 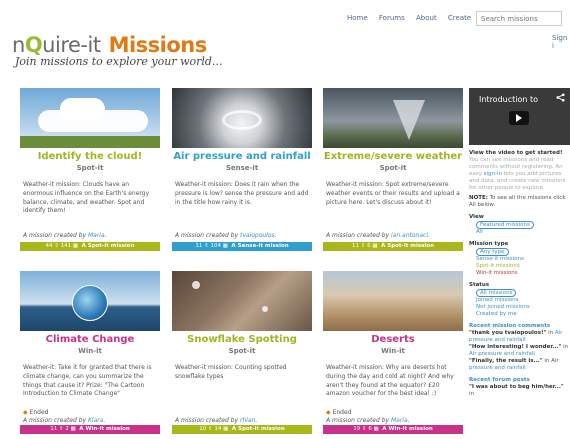 I want to click on author-link: rhian, so click(x=247, y=420).